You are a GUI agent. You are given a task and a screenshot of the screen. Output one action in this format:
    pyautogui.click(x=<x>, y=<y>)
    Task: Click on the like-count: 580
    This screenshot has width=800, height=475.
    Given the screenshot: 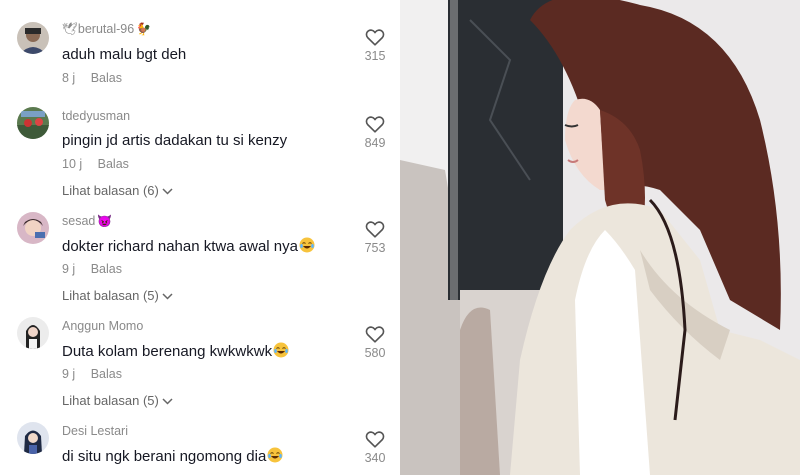 What is the action you would take?
    pyautogui.click(x=375, y=353)
    